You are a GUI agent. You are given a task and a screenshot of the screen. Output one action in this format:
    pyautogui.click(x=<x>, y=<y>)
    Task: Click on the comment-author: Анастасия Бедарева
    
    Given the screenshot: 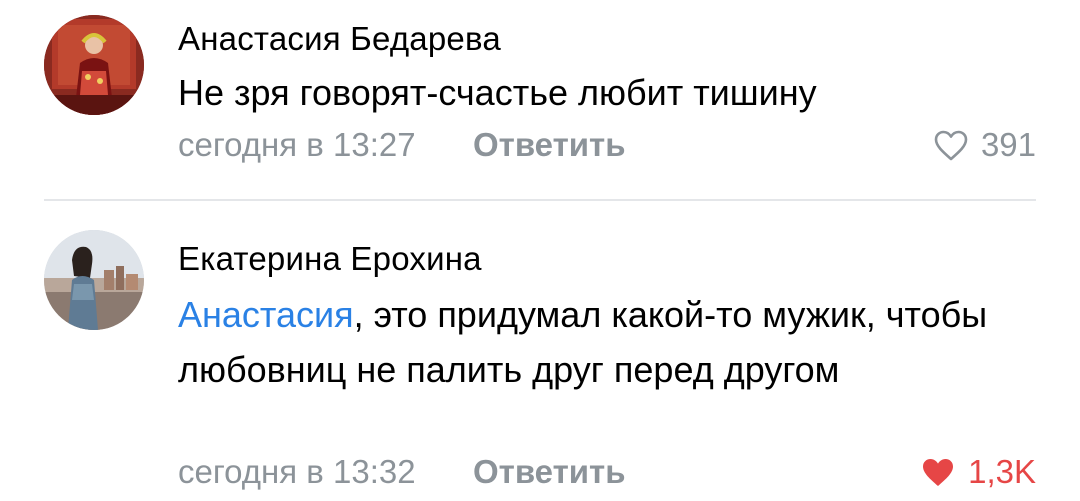 What is the action you would take?
    pyautogui.click(x=339, y=39)
    